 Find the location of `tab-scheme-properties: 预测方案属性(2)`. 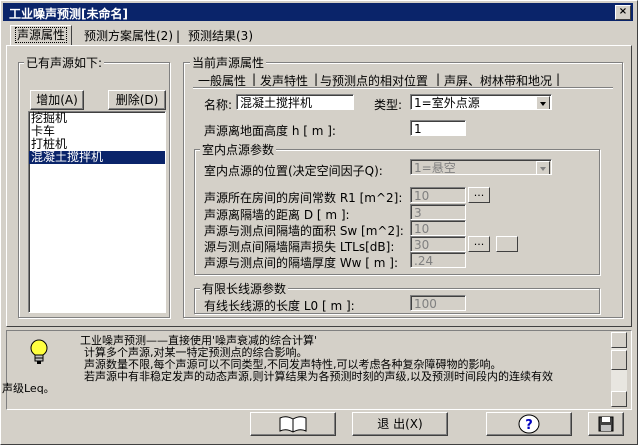

tab-scheme-properties: 预测方案属性(2) is located at coordinates (128, 36).